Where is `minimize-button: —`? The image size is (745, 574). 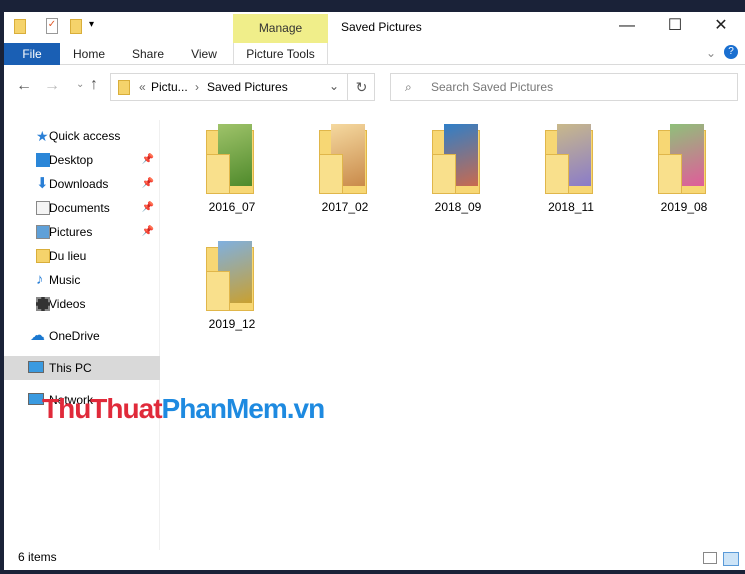 minimize-button: — is located at coordinates (627, 27).